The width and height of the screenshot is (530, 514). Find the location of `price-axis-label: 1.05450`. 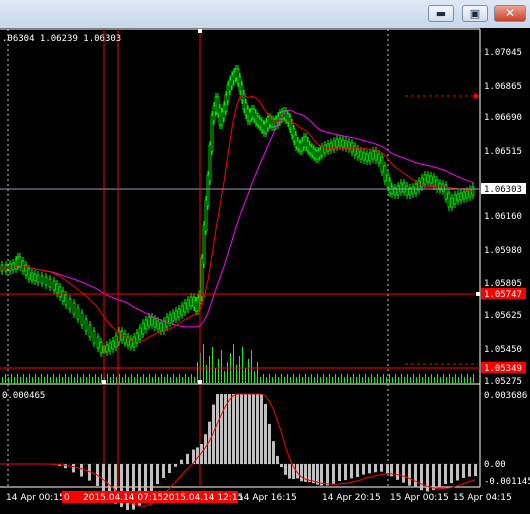

price-axis-label: 1.05450 is located at coordinates (503, 350).